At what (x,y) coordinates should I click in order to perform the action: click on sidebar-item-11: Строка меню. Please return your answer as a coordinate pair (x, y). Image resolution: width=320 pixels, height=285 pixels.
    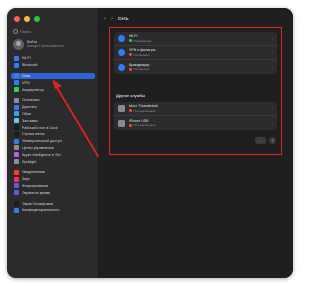
    Looking at the image, I should click on (53, 134).